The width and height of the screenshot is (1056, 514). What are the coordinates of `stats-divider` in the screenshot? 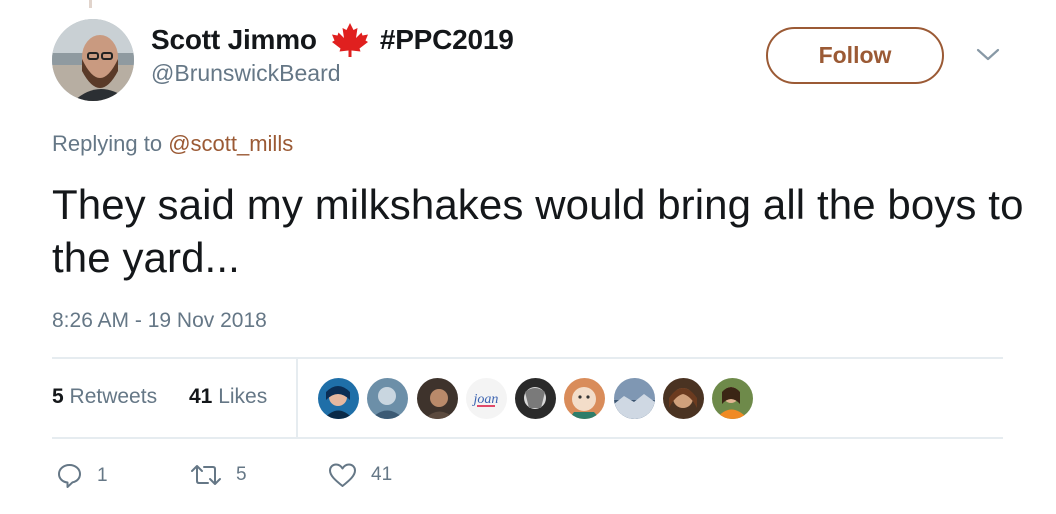 It's located at (297, 398).